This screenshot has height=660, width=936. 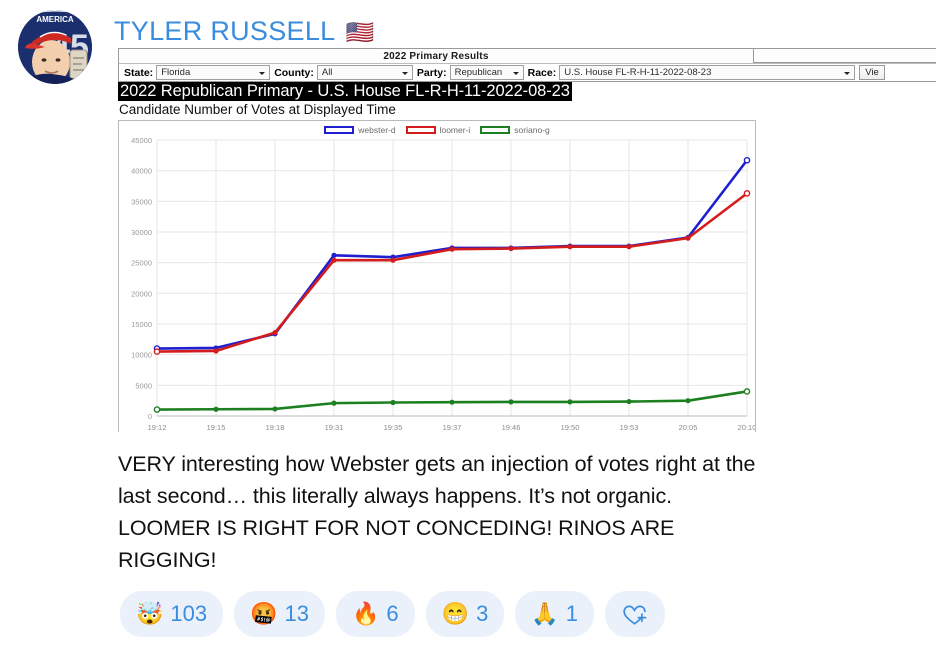 I want to click on reaction-count-4: 1, so click(x=571, y=613).